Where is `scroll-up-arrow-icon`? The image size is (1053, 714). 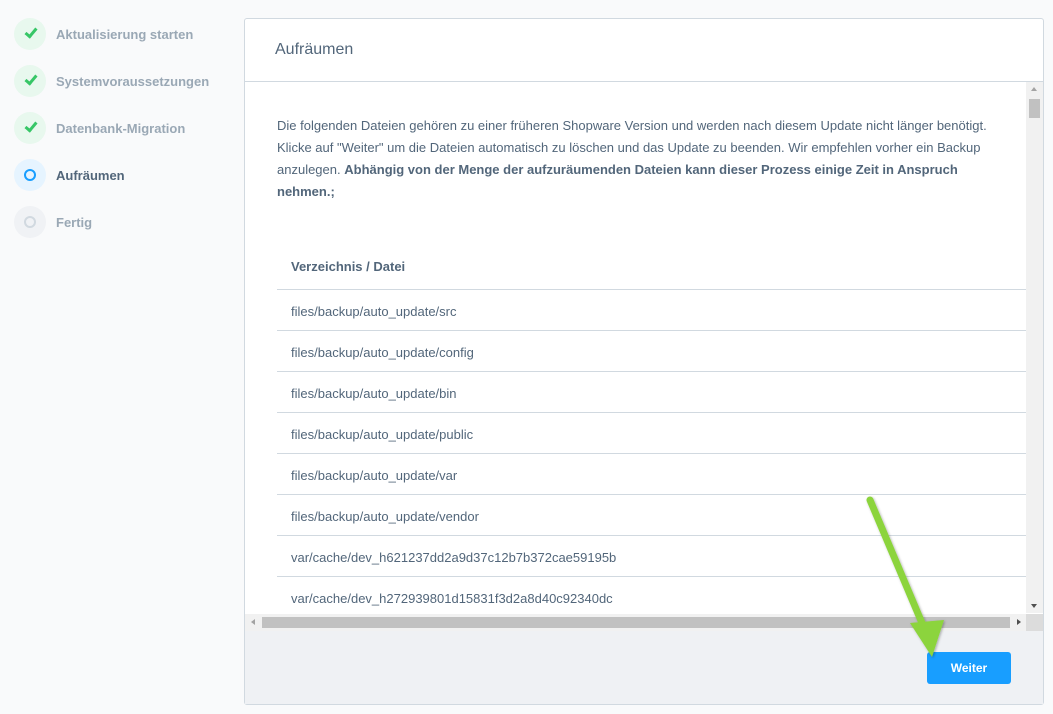 scroll-up-arrow-icon is located at coordinates (1034, 89).